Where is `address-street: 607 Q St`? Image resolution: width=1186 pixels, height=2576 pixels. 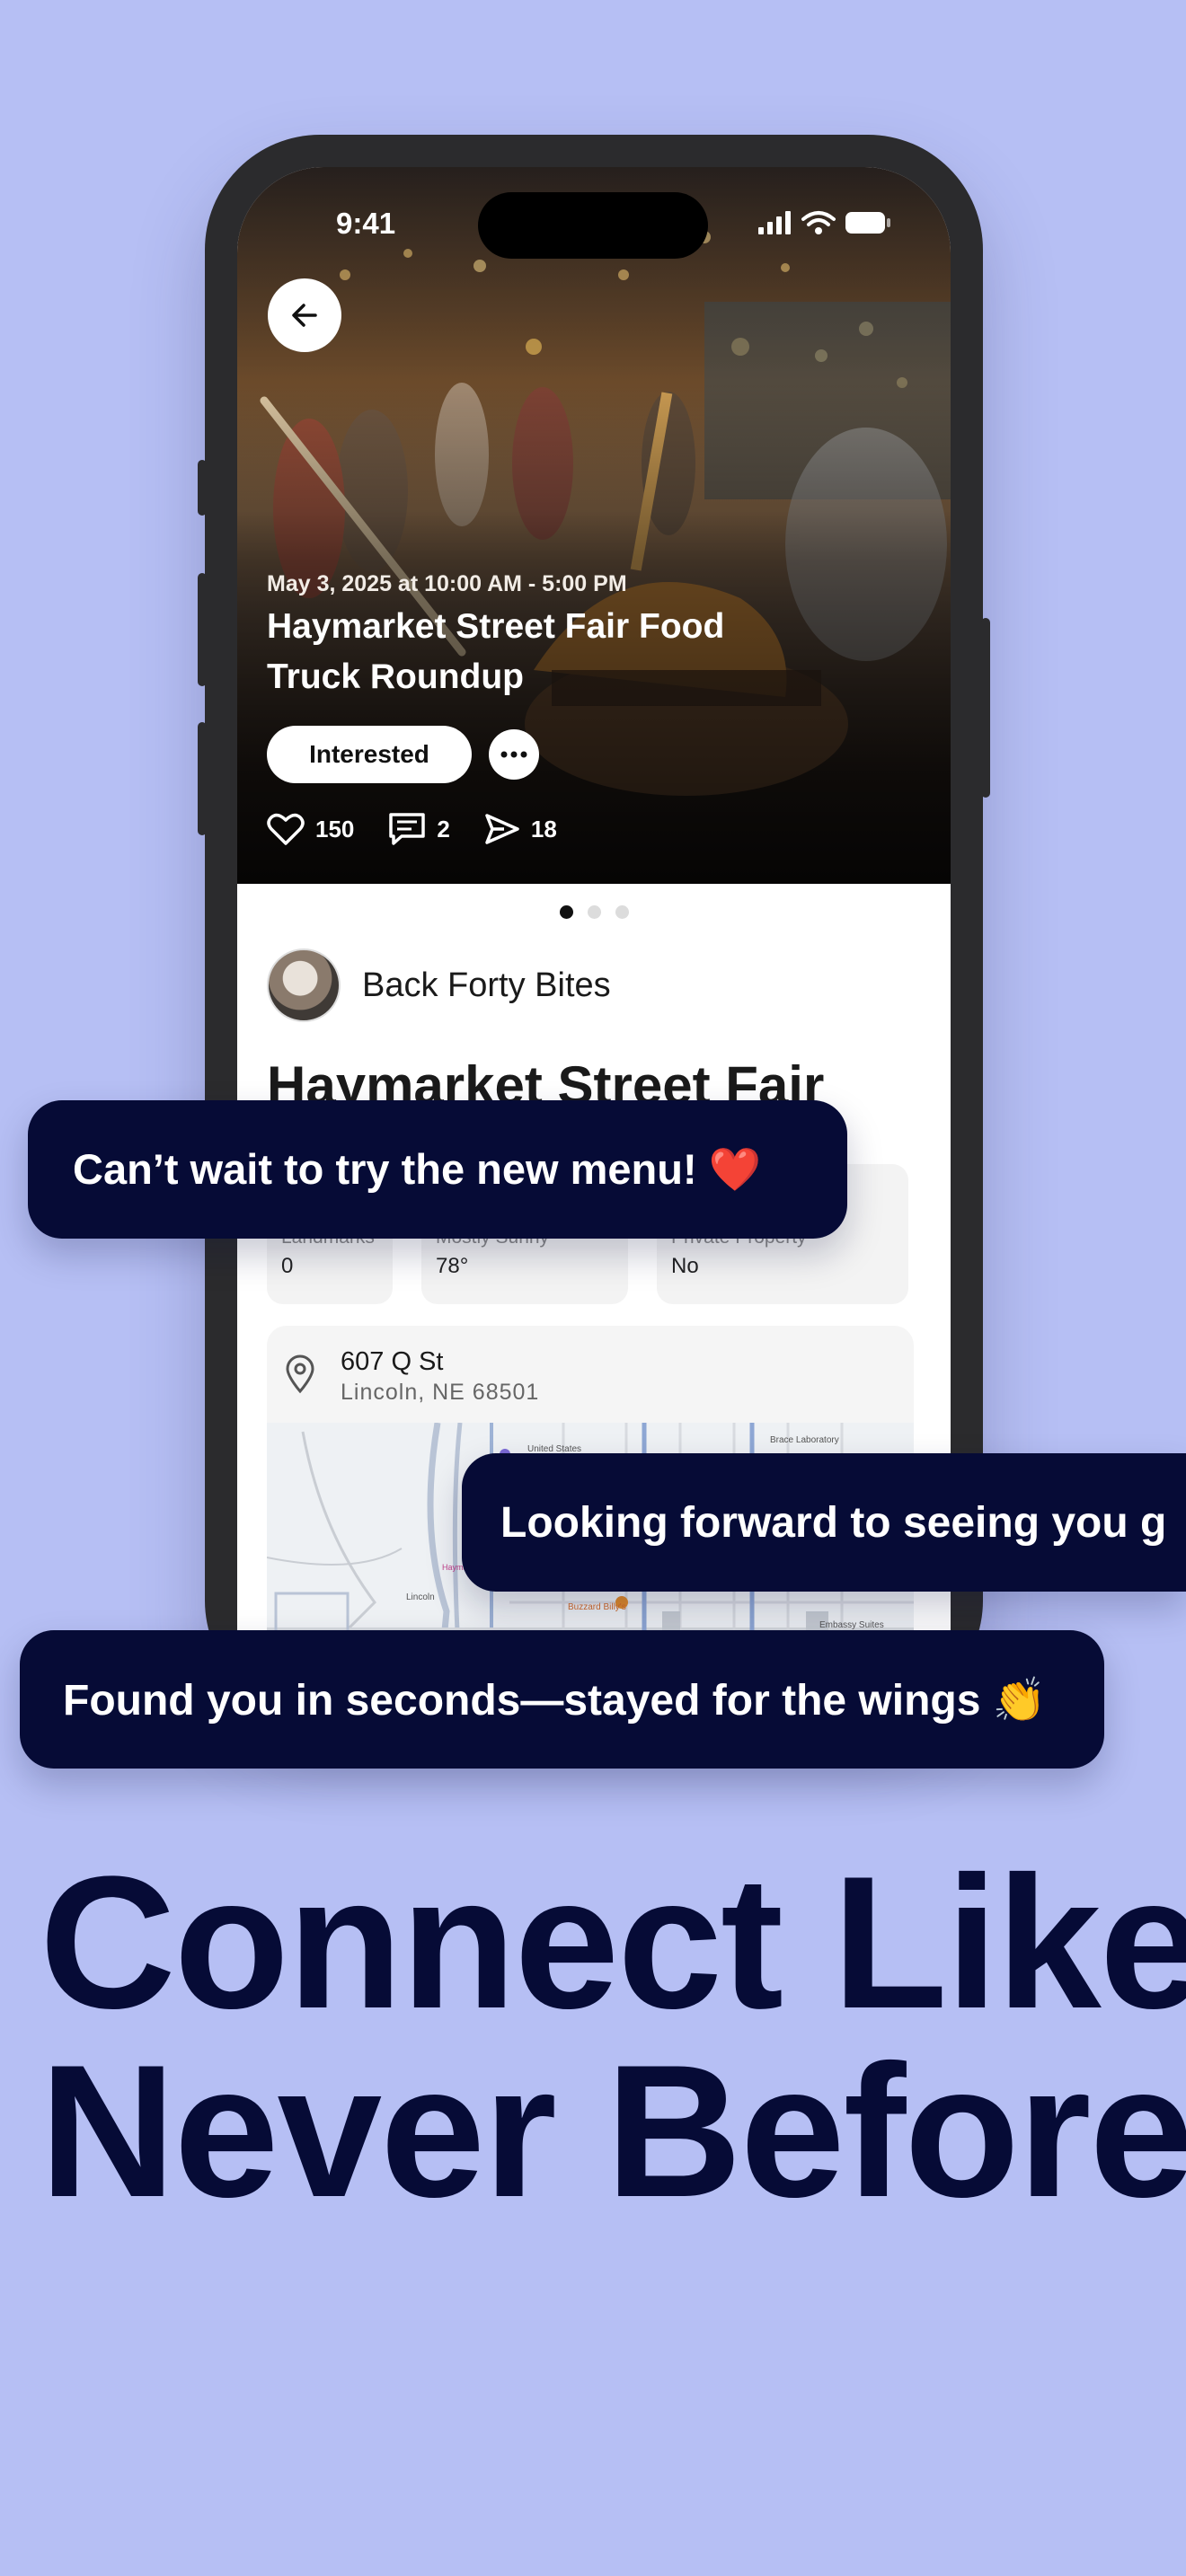 address-street: 607 Q St is located at coordinates (392, 1361).